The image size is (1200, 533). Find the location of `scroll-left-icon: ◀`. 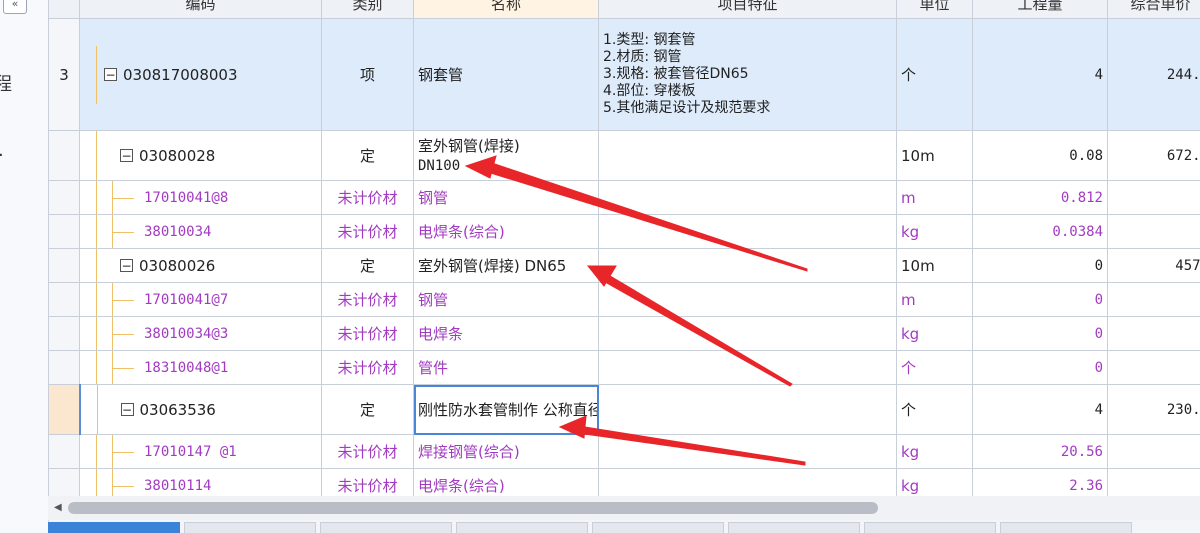

scroll-left-icon: ◀ is located at coordinates (58, 507).